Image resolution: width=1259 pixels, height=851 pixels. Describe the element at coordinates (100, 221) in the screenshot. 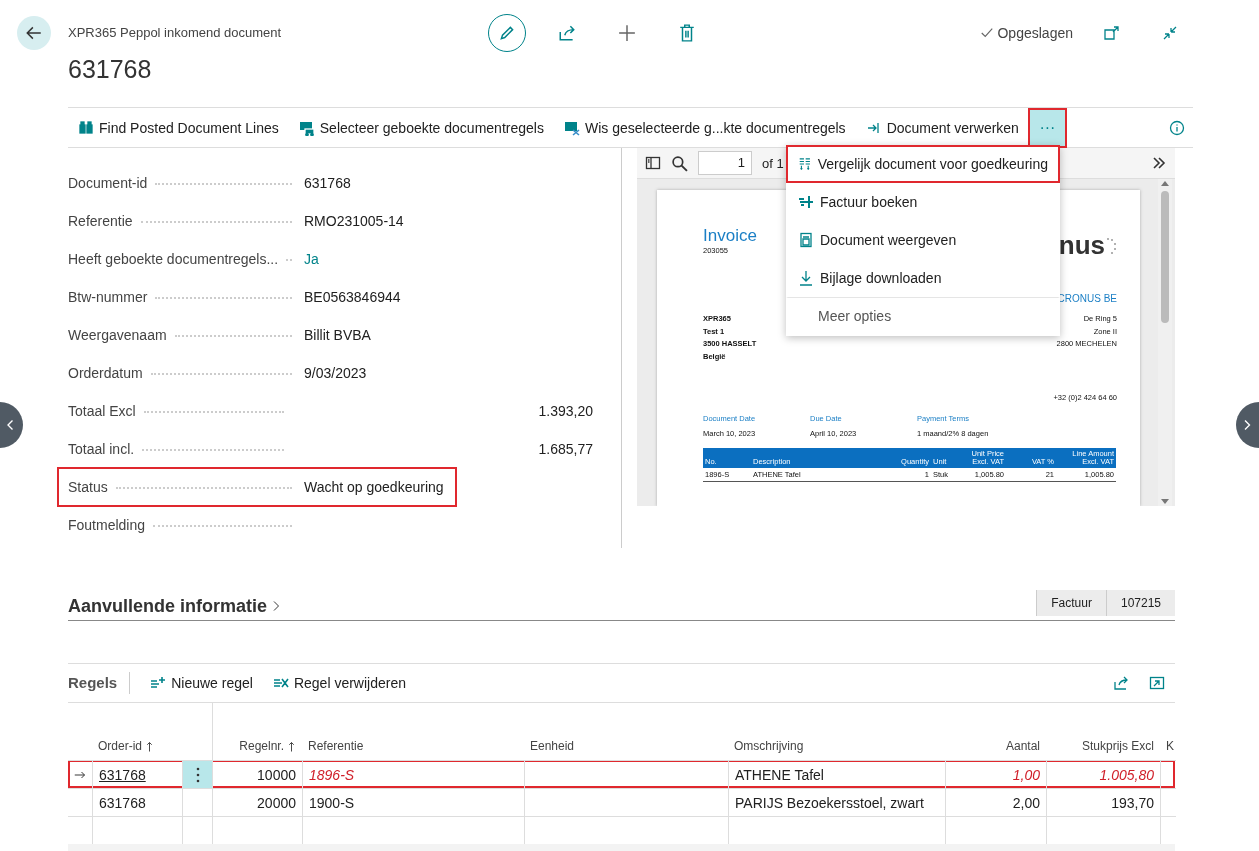

I see `field-label: Referentie` at that location.